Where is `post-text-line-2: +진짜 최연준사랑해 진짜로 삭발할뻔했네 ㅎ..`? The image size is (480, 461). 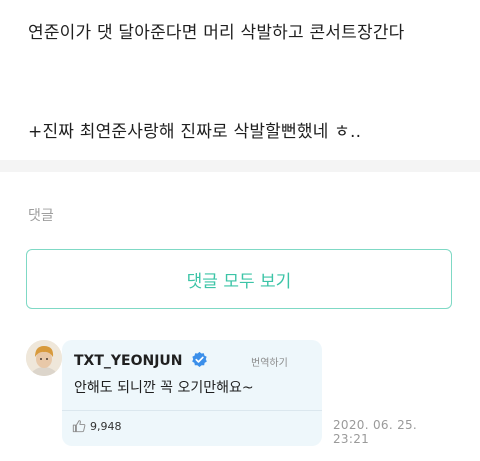
post-text-line-2: +진짜 최연준사랑해 진짜로 삭발할뻔했네 ㅎ.. is located at coordinates (195, 132).